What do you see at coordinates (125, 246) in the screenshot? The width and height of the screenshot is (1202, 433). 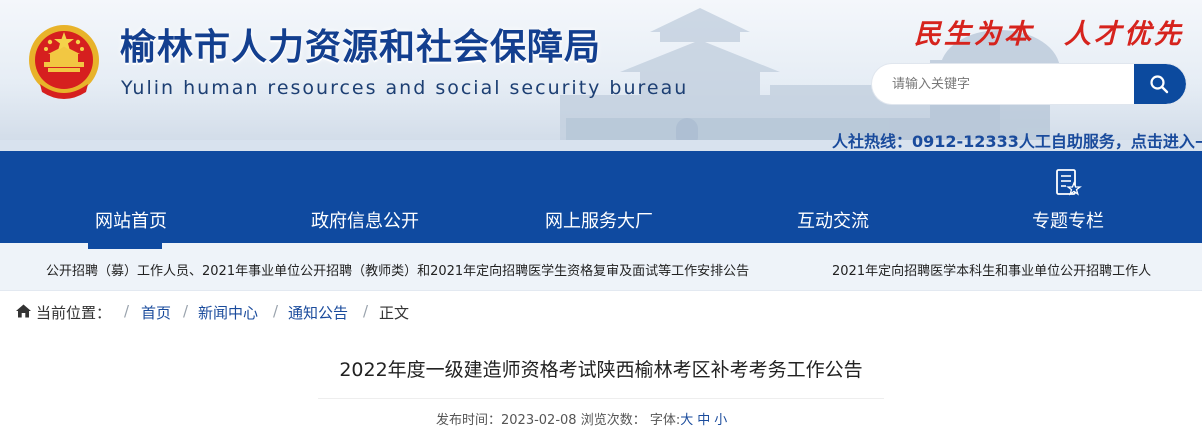 I see `ticker-accent-bar` at bounding box center [125, 246].